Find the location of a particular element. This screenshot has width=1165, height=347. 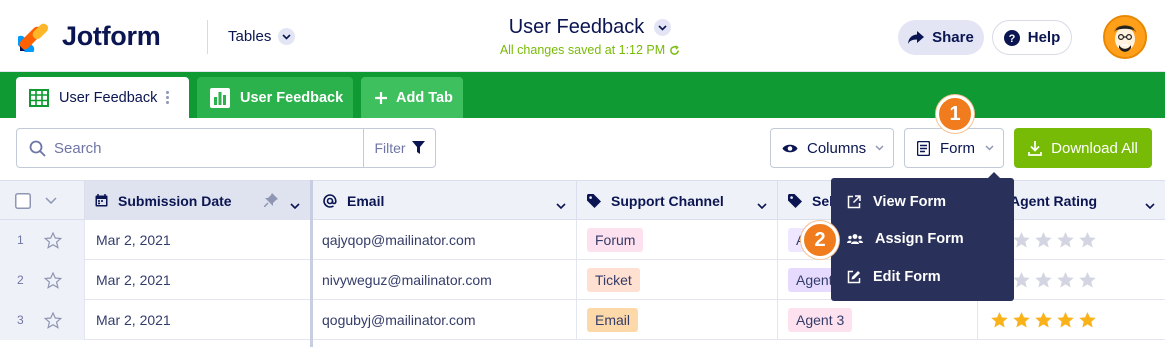

filter-funnel-icon is located at coordinates (418, 148).